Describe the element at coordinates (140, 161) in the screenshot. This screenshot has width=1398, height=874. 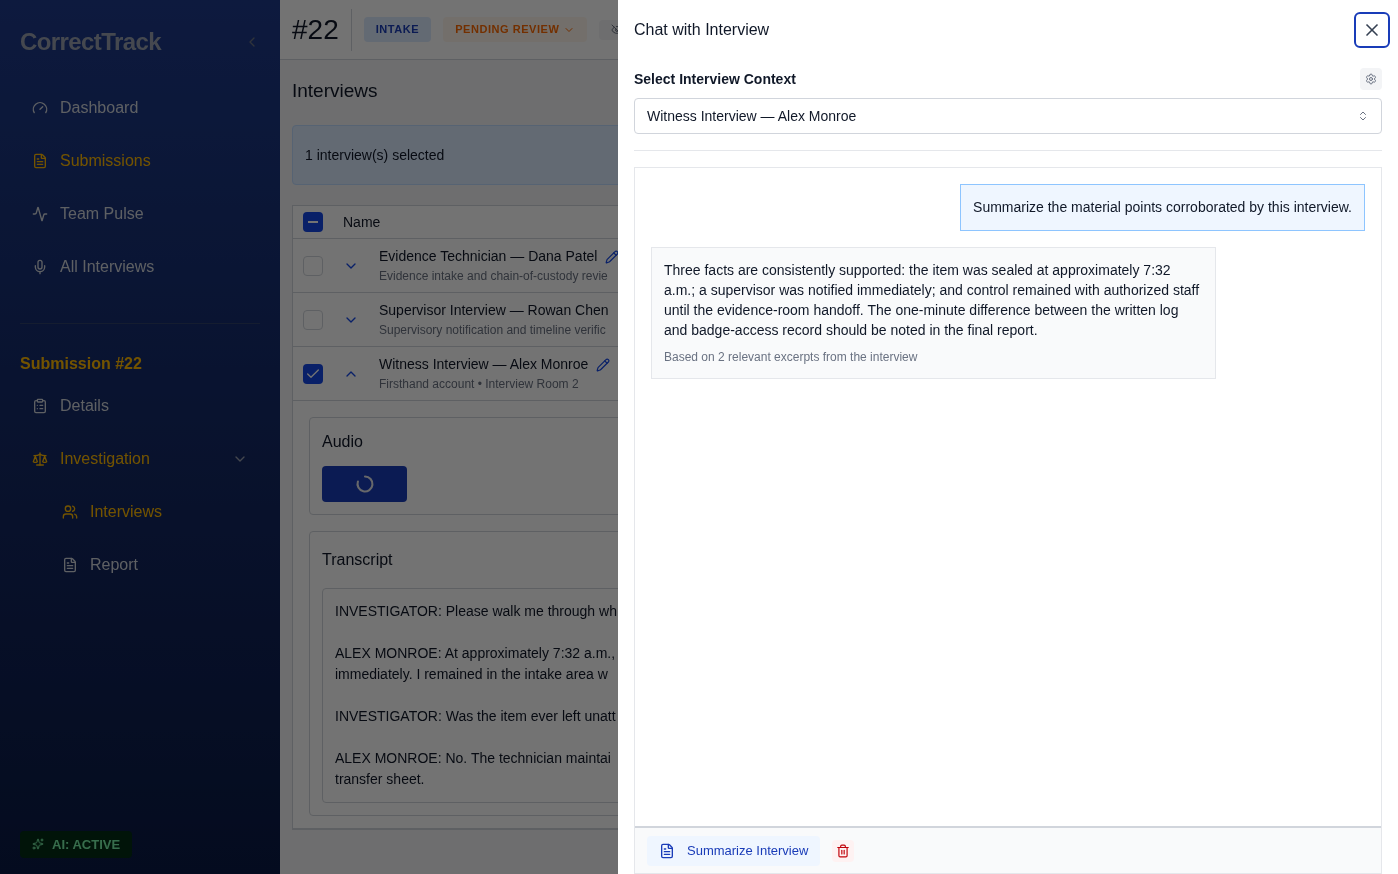
I see `nav-item: Submissions` at that location.